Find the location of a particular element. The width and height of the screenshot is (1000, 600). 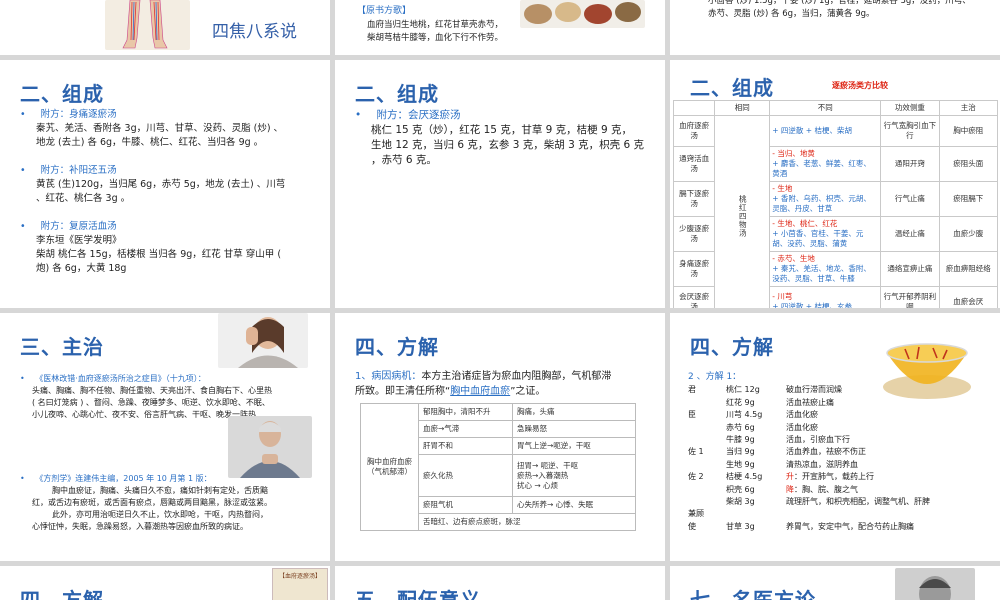

added-herbs: + 香附、乌药、枳壳、元胡、灵脂、丹皮、甘草 is located at coordinates (821, 203).